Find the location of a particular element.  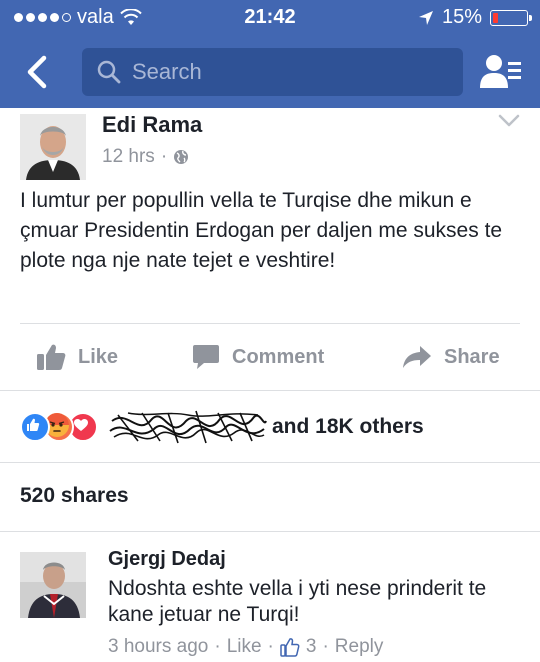

commenter-name: Gjergj Dedaj is located at coordinates (167, 559).